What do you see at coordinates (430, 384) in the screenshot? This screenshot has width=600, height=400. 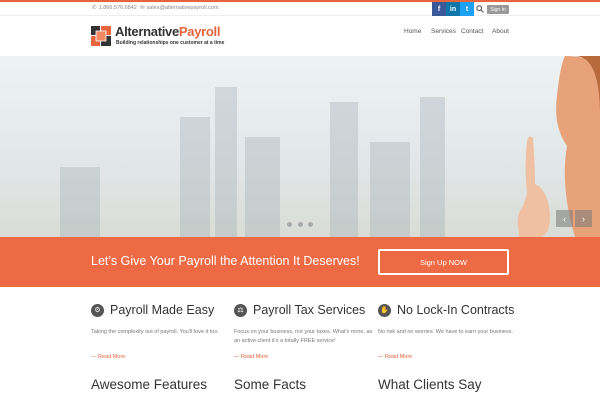 I see `section-heading-testimonials: What Clients Say` at bounding box center [430, 384].